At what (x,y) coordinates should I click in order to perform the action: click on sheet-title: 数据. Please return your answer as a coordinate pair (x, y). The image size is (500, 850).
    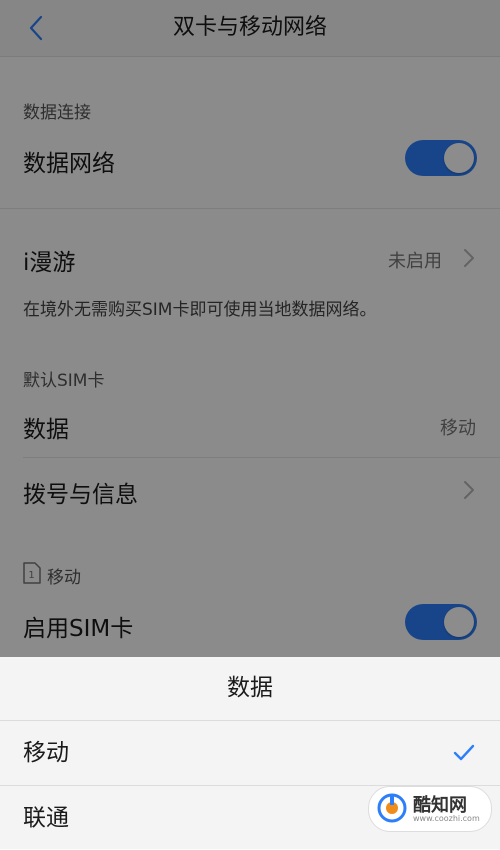
    Looking at the image, I should click on (250, 689).